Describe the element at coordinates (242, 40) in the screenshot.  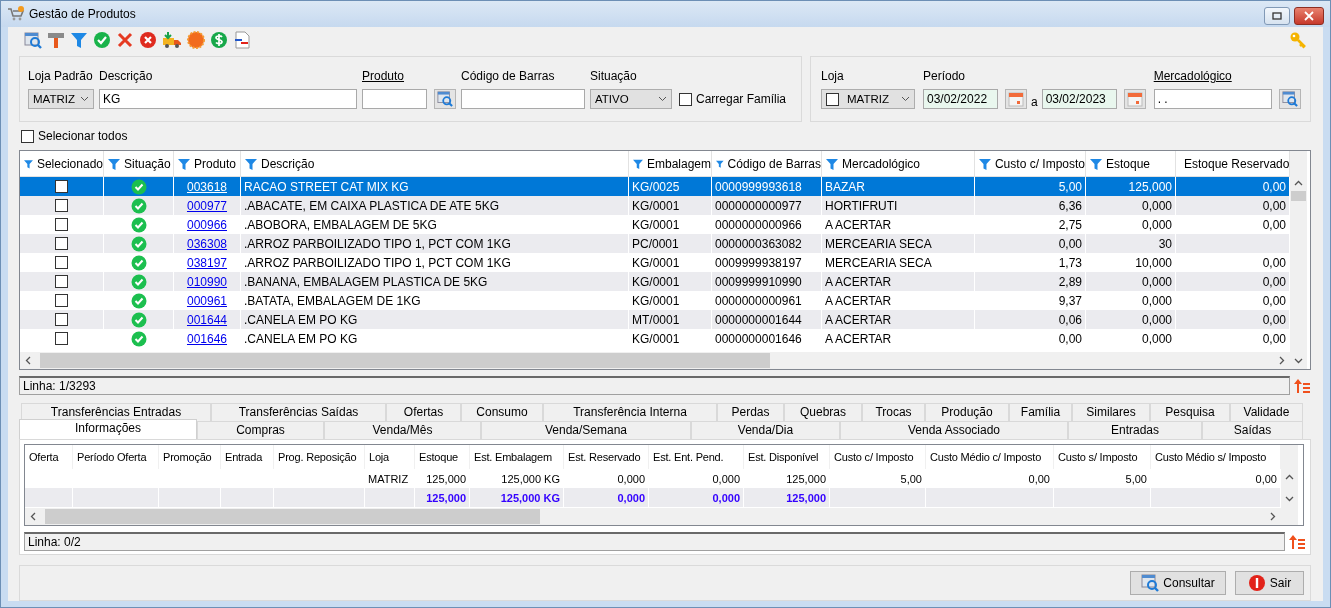
I see `document-icon` at that location.